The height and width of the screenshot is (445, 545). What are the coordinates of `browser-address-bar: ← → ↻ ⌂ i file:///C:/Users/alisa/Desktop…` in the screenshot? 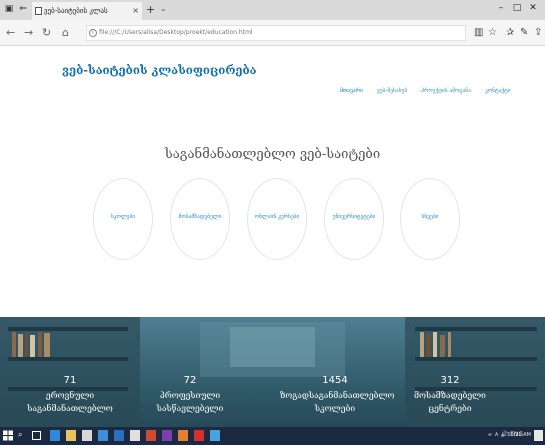 It's located at (272, 33).